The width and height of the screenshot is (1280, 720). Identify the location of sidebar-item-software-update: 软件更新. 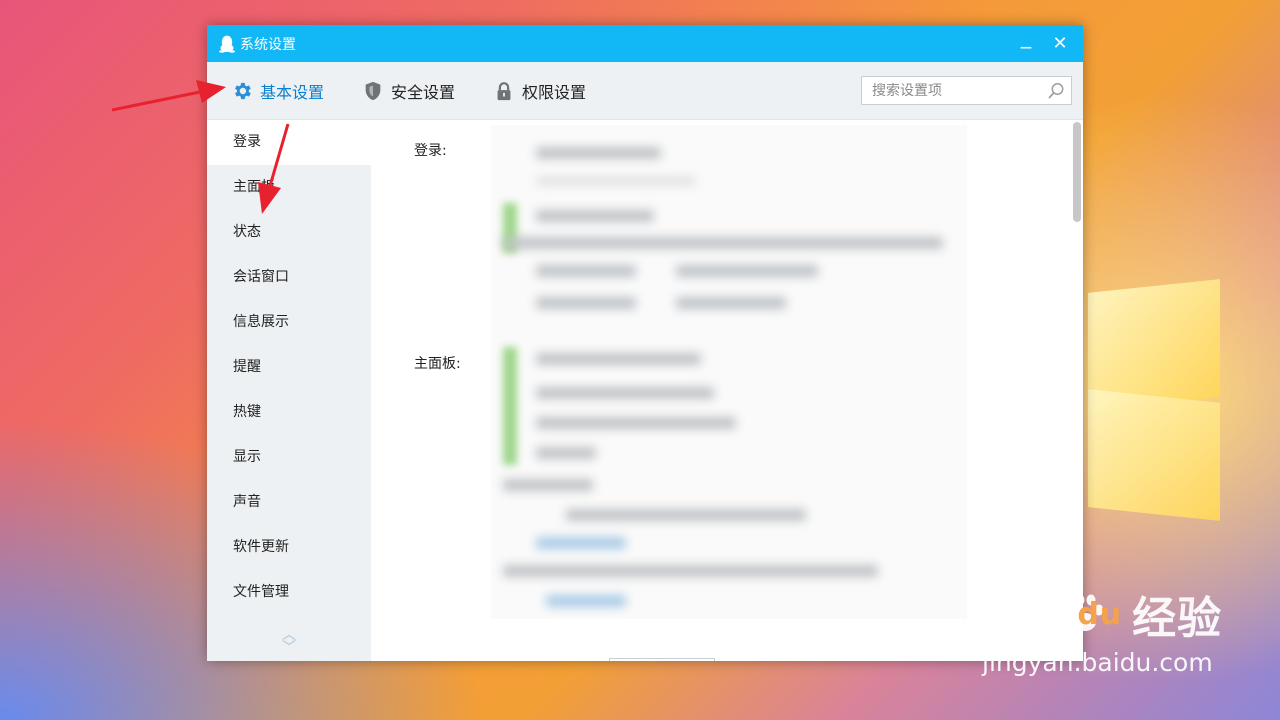
(289, 547).